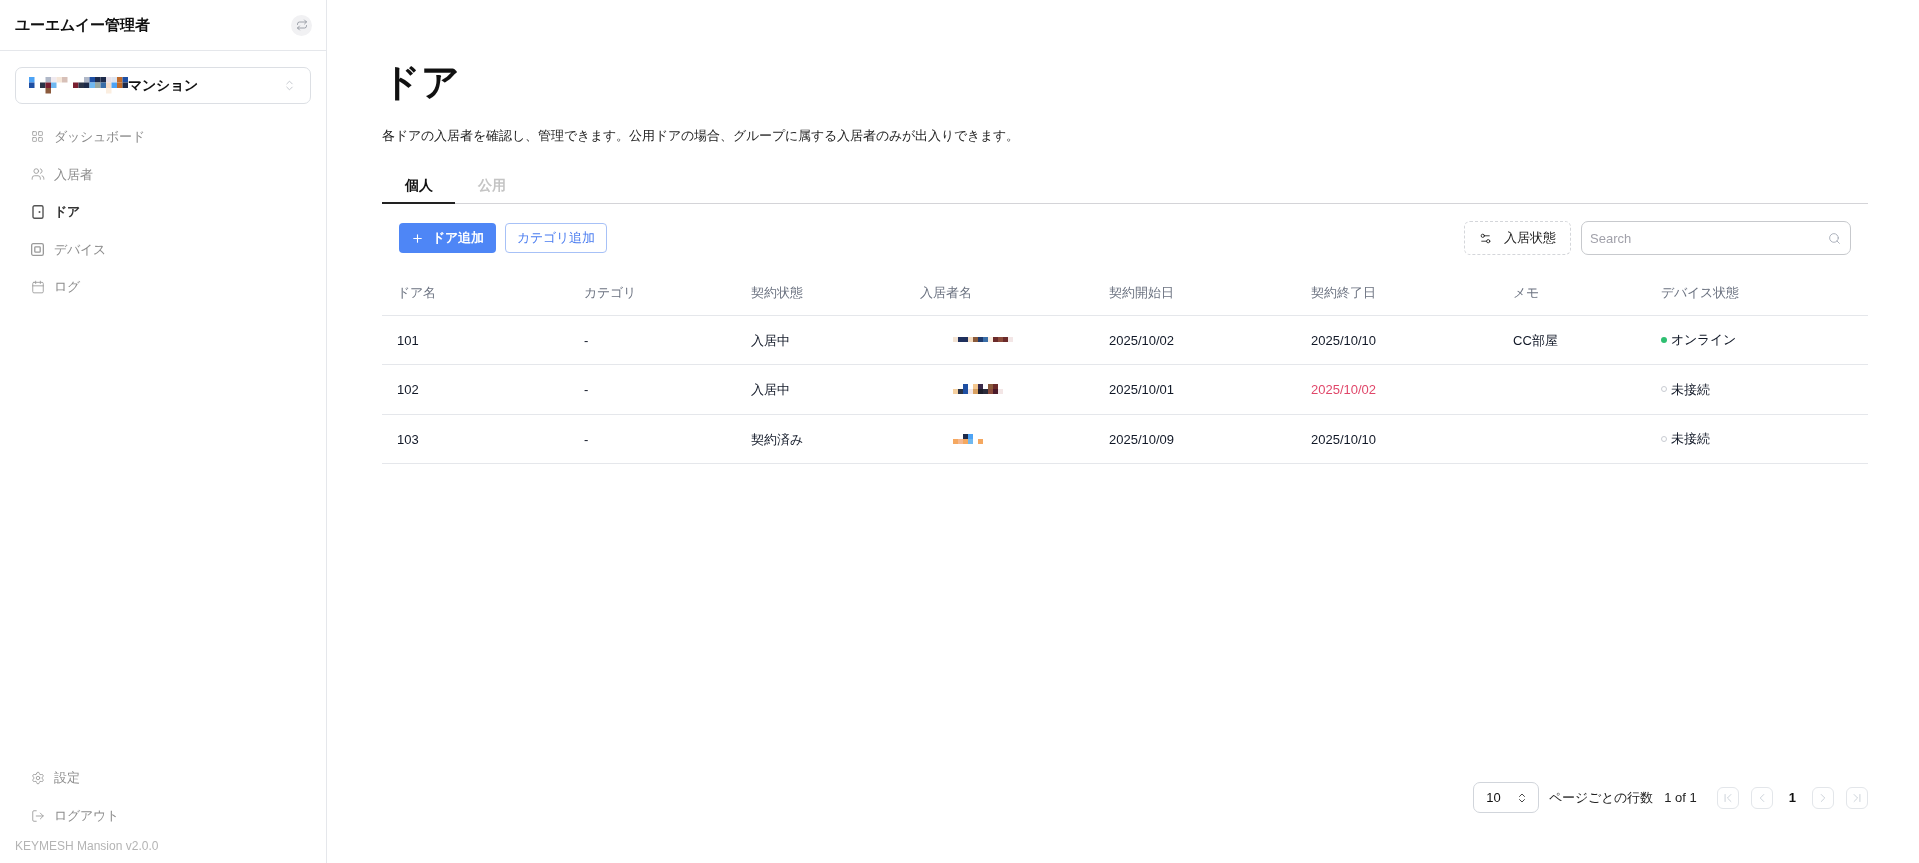 The width and height of the screenshot is (1919, 863). I want to click on table-cell: CC部屋, so click(1535, 340).